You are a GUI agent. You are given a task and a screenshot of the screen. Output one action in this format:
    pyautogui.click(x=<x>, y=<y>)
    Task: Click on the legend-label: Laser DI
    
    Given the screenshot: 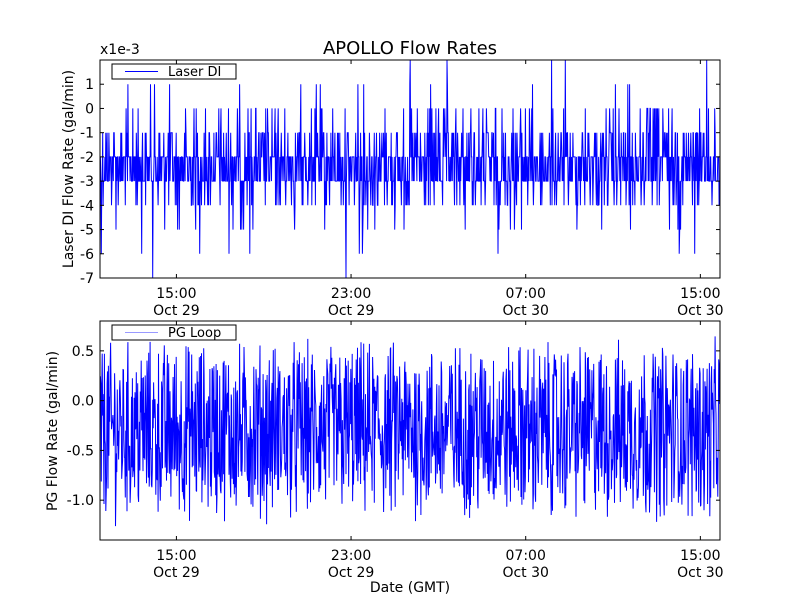 What is the action you would take?
    pyautogui.click(x=194, y=72)
    